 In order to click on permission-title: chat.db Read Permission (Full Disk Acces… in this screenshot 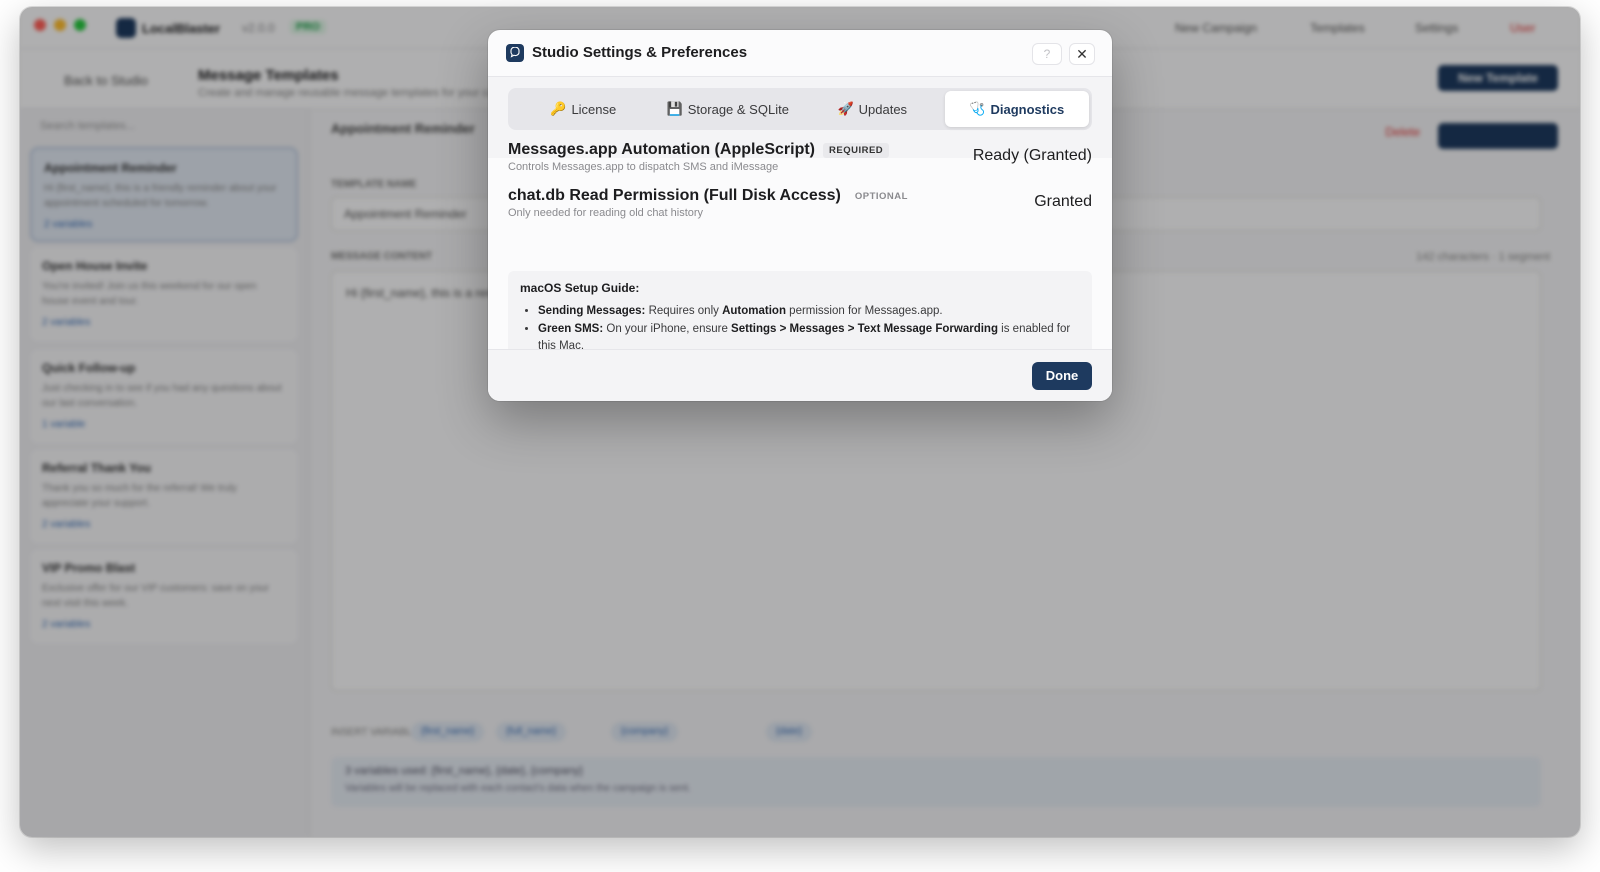, I will do `click(674, 195)`.